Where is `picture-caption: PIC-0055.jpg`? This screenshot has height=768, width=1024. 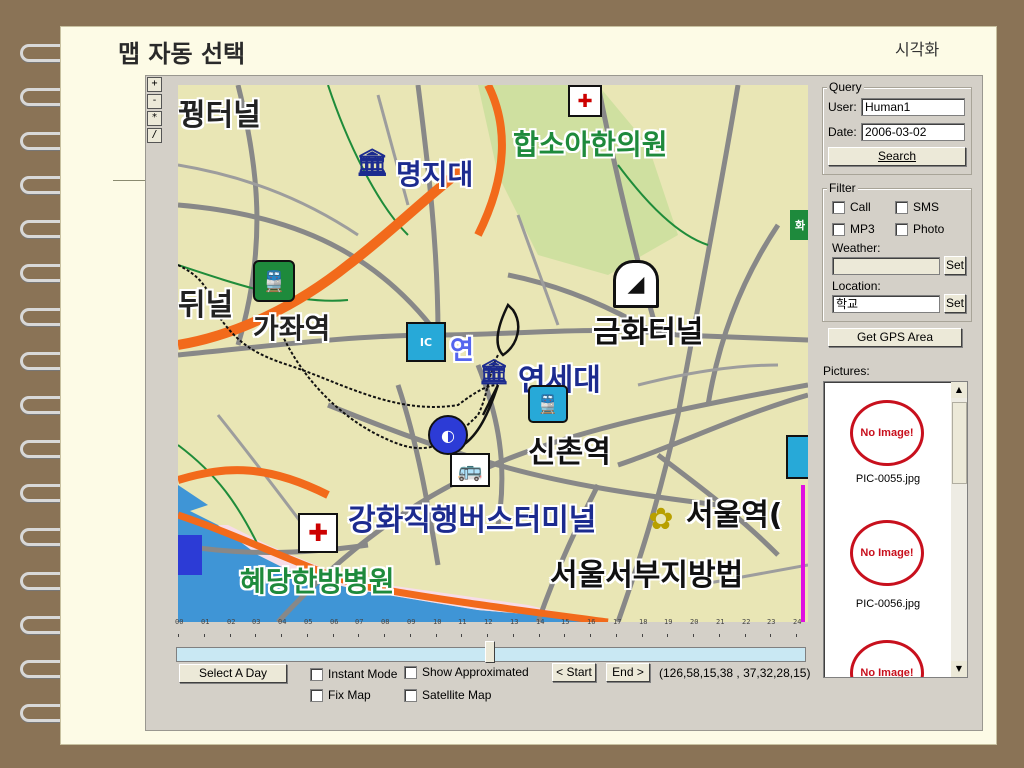 picture-caption: PIC-0055.jpg is located at coordinates (888, 479).